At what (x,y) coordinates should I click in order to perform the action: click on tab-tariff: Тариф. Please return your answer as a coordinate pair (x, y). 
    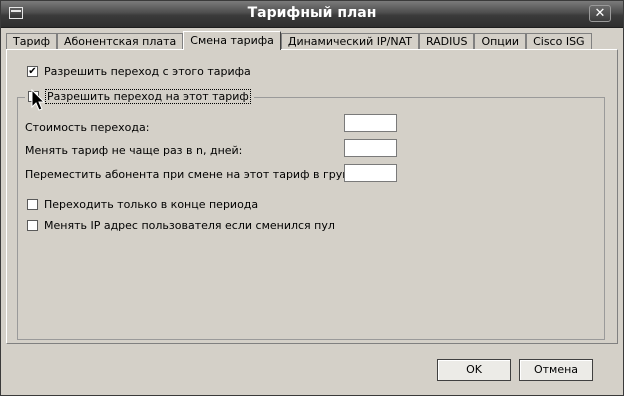
    Looking at the image, I should click on (31, 41).